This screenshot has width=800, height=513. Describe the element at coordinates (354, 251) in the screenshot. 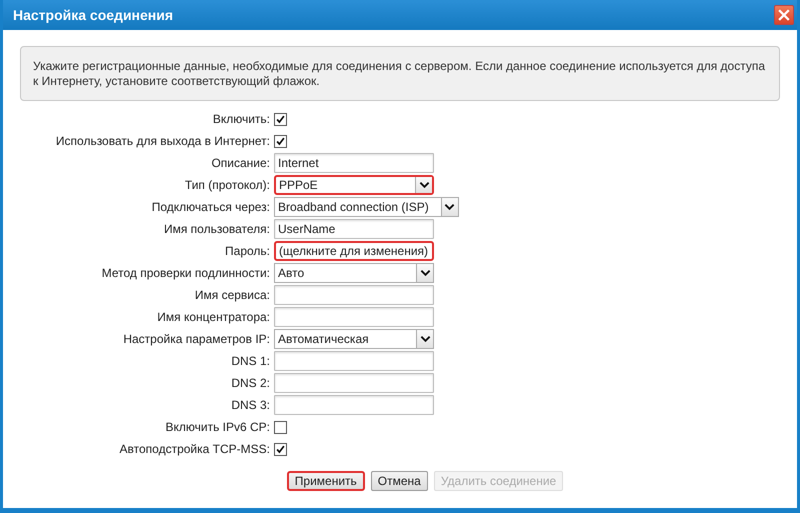

I see `input-field: (щелкните для изменения)` at that location.